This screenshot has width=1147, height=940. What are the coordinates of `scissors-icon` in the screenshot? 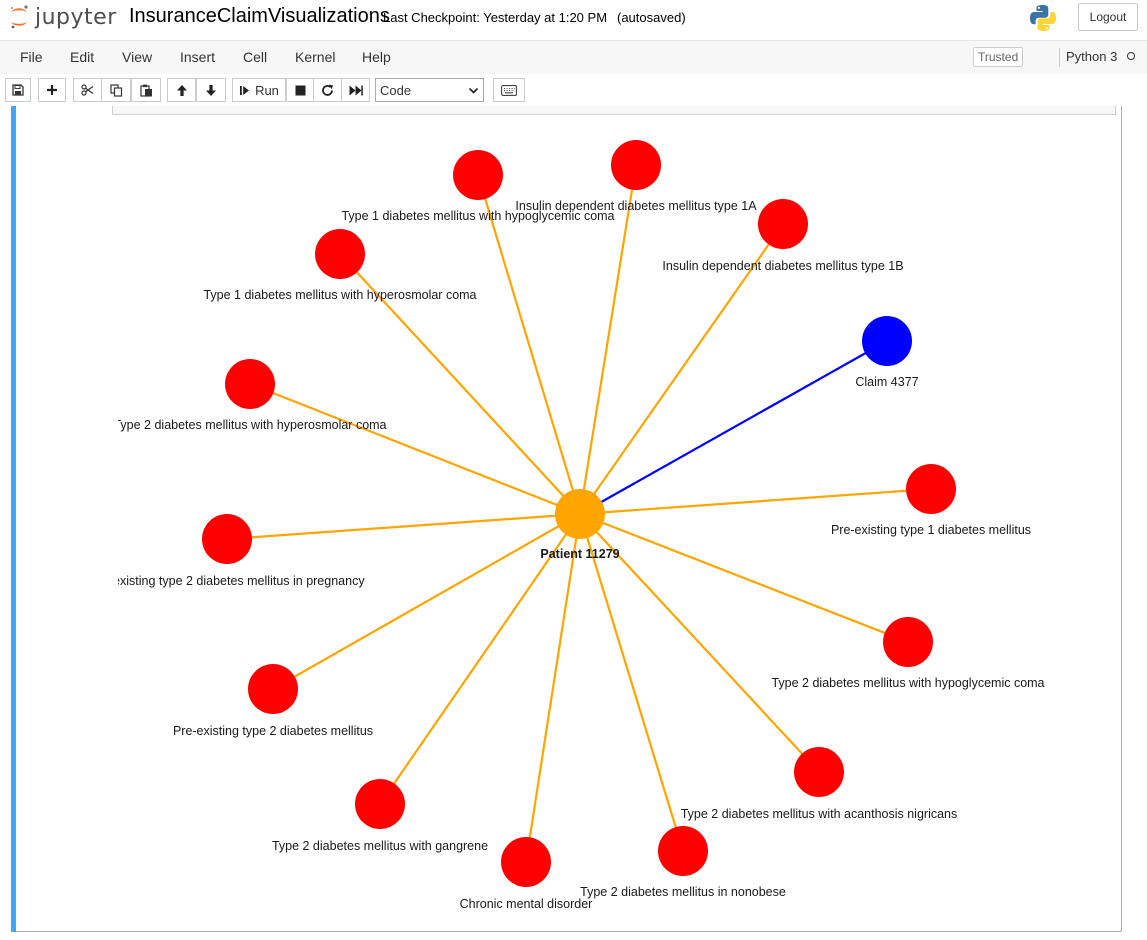 It's located at (87, 90).